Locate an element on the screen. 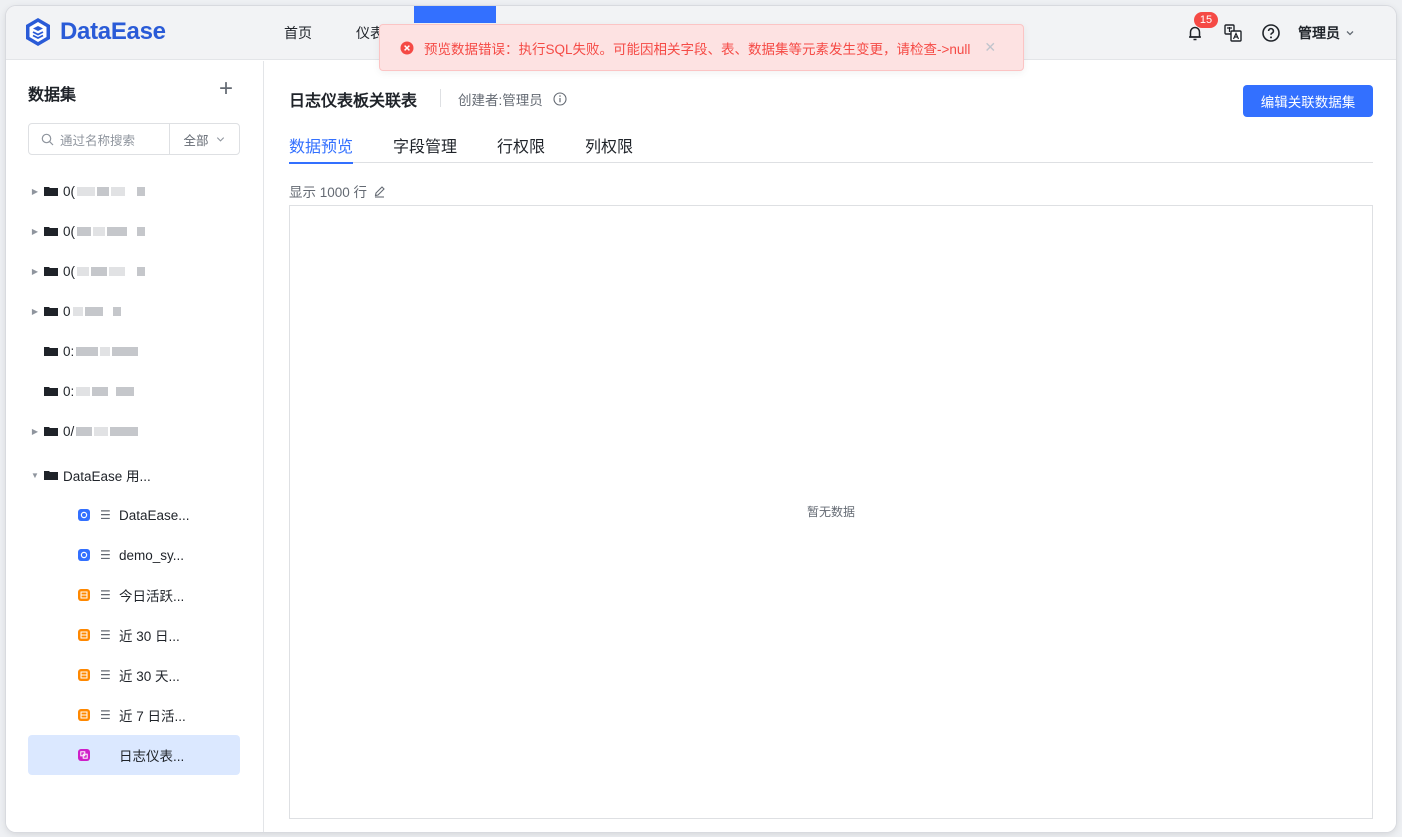 The image size is (1402, 837). tab-row-permission: 行权限 is located at coordinates (521, 148).